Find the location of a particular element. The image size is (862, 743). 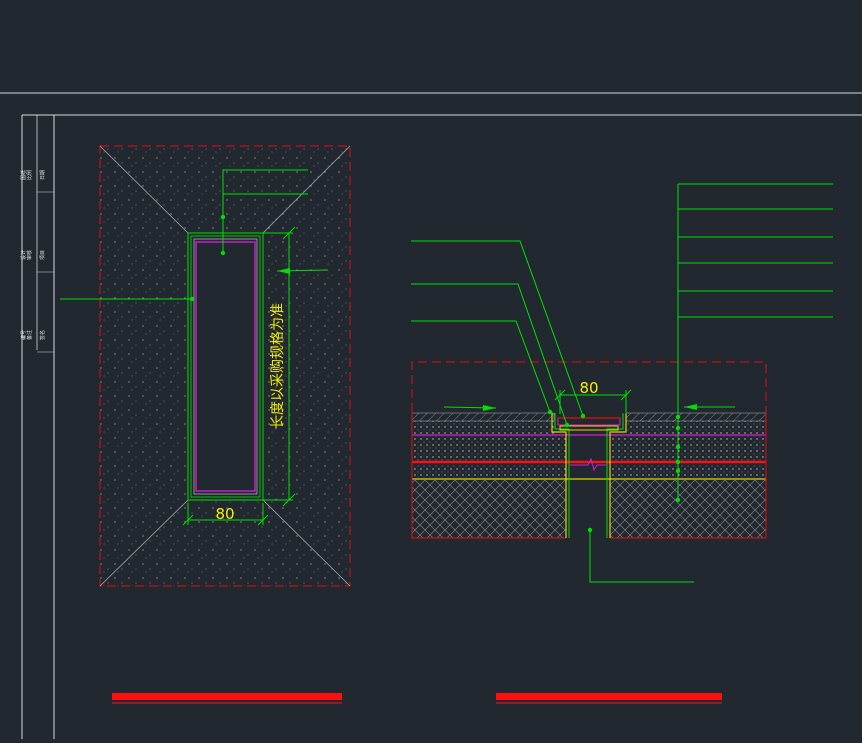

title-block-cell: 图纸 is located at coordinates (23, 175).